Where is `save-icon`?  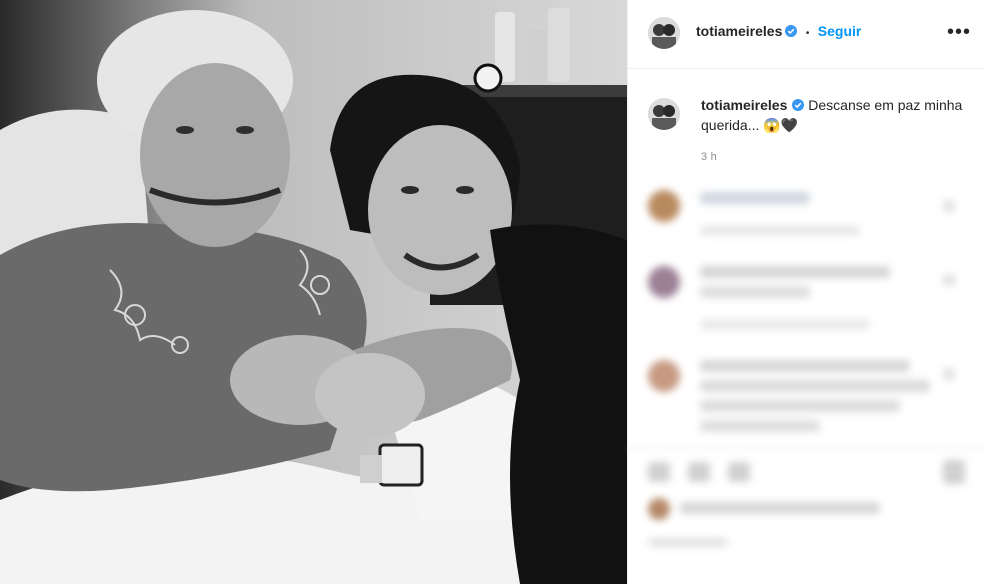 save-icon is located at coordinates (954, 472).